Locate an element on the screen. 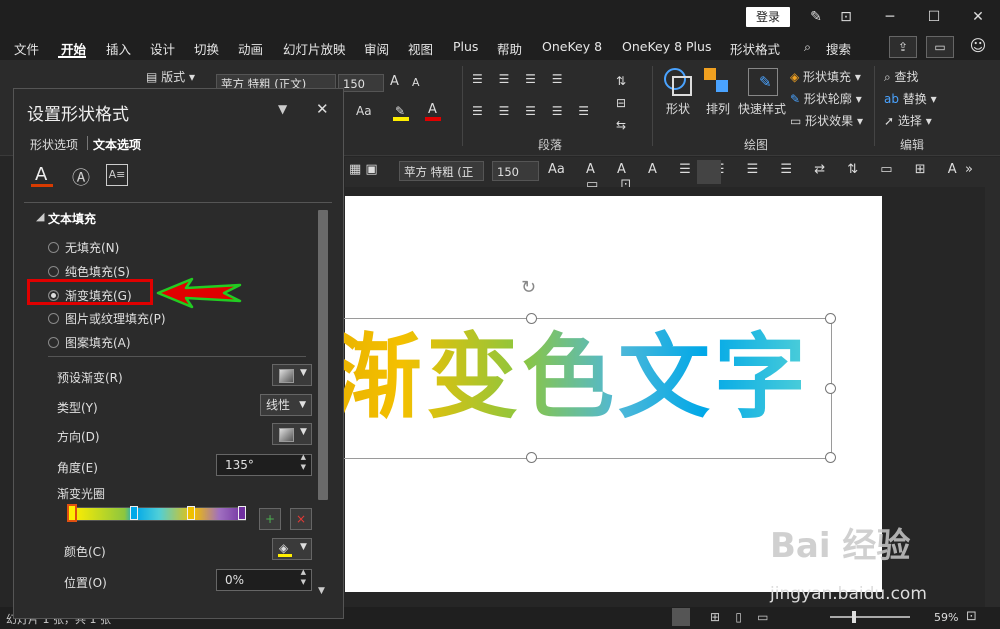  align-buttons: ☰ ☰ ☰ ☰ ☰ is located at coordinates (533, 111).